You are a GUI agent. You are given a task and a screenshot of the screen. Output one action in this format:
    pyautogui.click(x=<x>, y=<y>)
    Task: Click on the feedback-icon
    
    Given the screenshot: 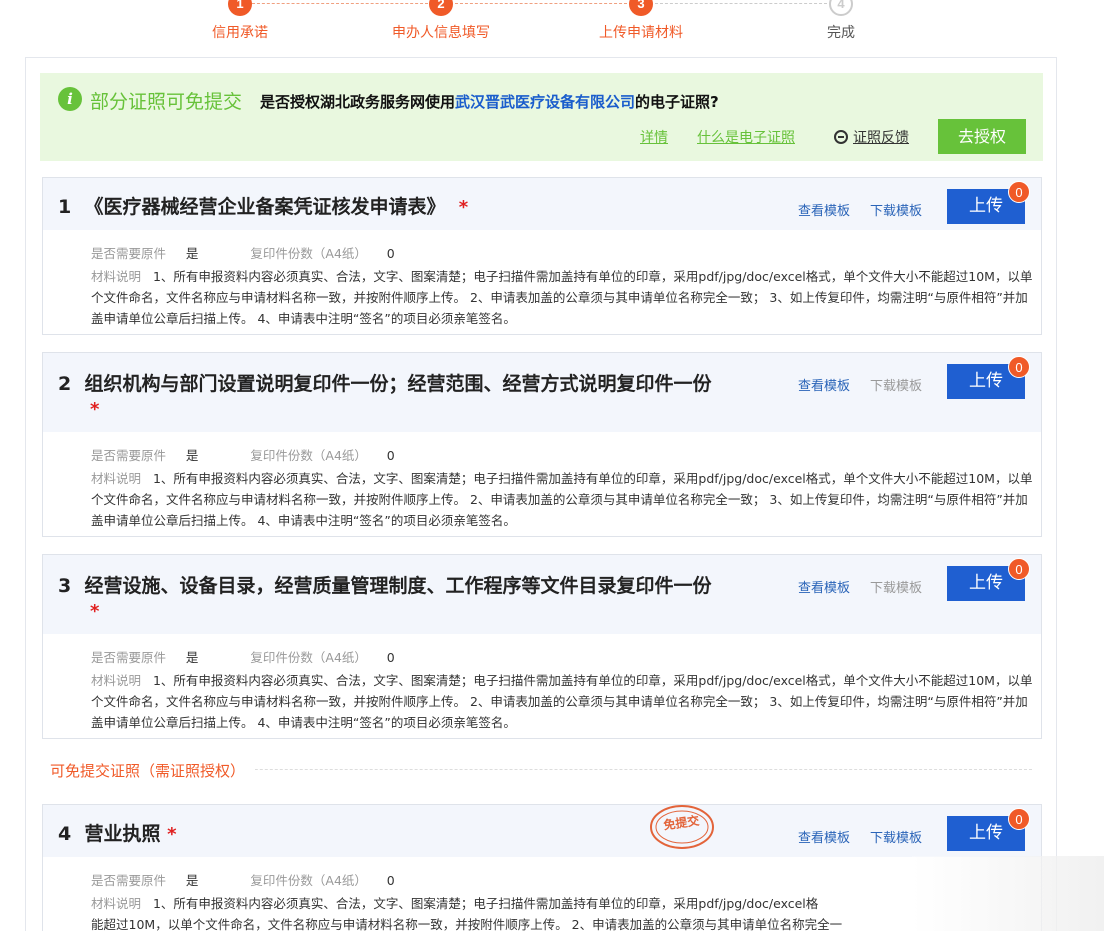 What is the action you would take?
    pyautogui.click(x=841, y=137)
    